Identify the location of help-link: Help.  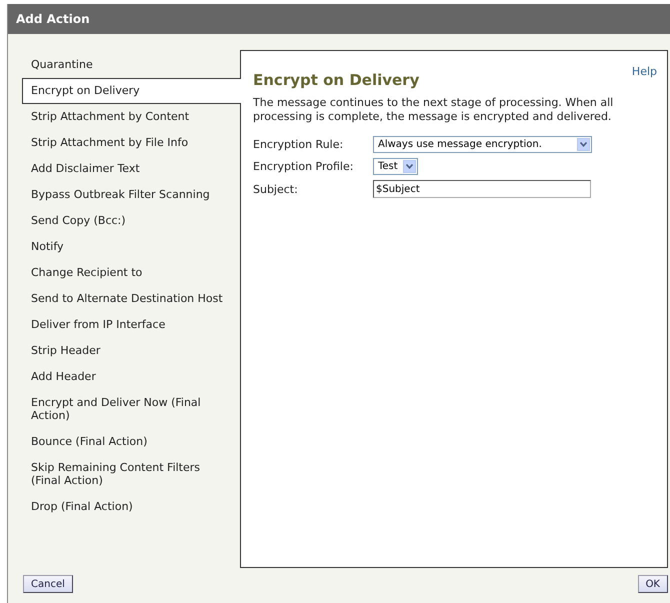
(644, 71).